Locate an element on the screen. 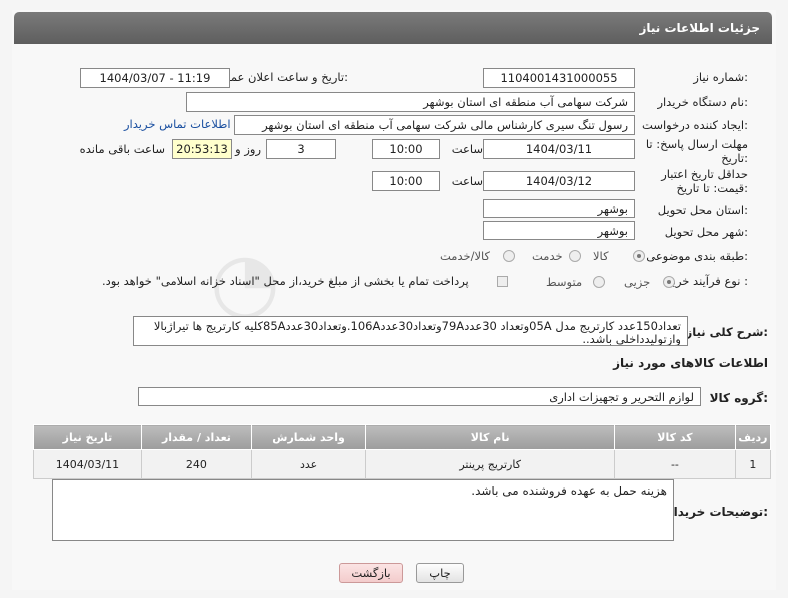 The width and height of the screenshot is (788, 598). creator-label: ایجاد کننده درخواست: is located at coordinates (695, 125).